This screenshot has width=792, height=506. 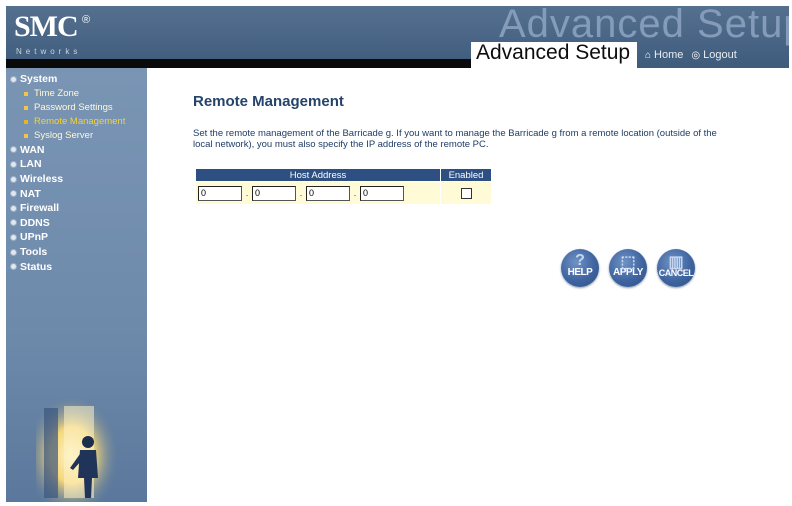 I want to click on enabled-checkbox, so click(x=466, y=193).